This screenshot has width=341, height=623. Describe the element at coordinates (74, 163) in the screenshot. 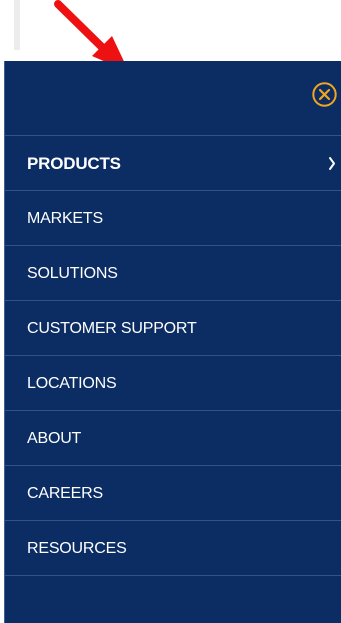

I see `menu-item-label: PRODUCTS` at that location.